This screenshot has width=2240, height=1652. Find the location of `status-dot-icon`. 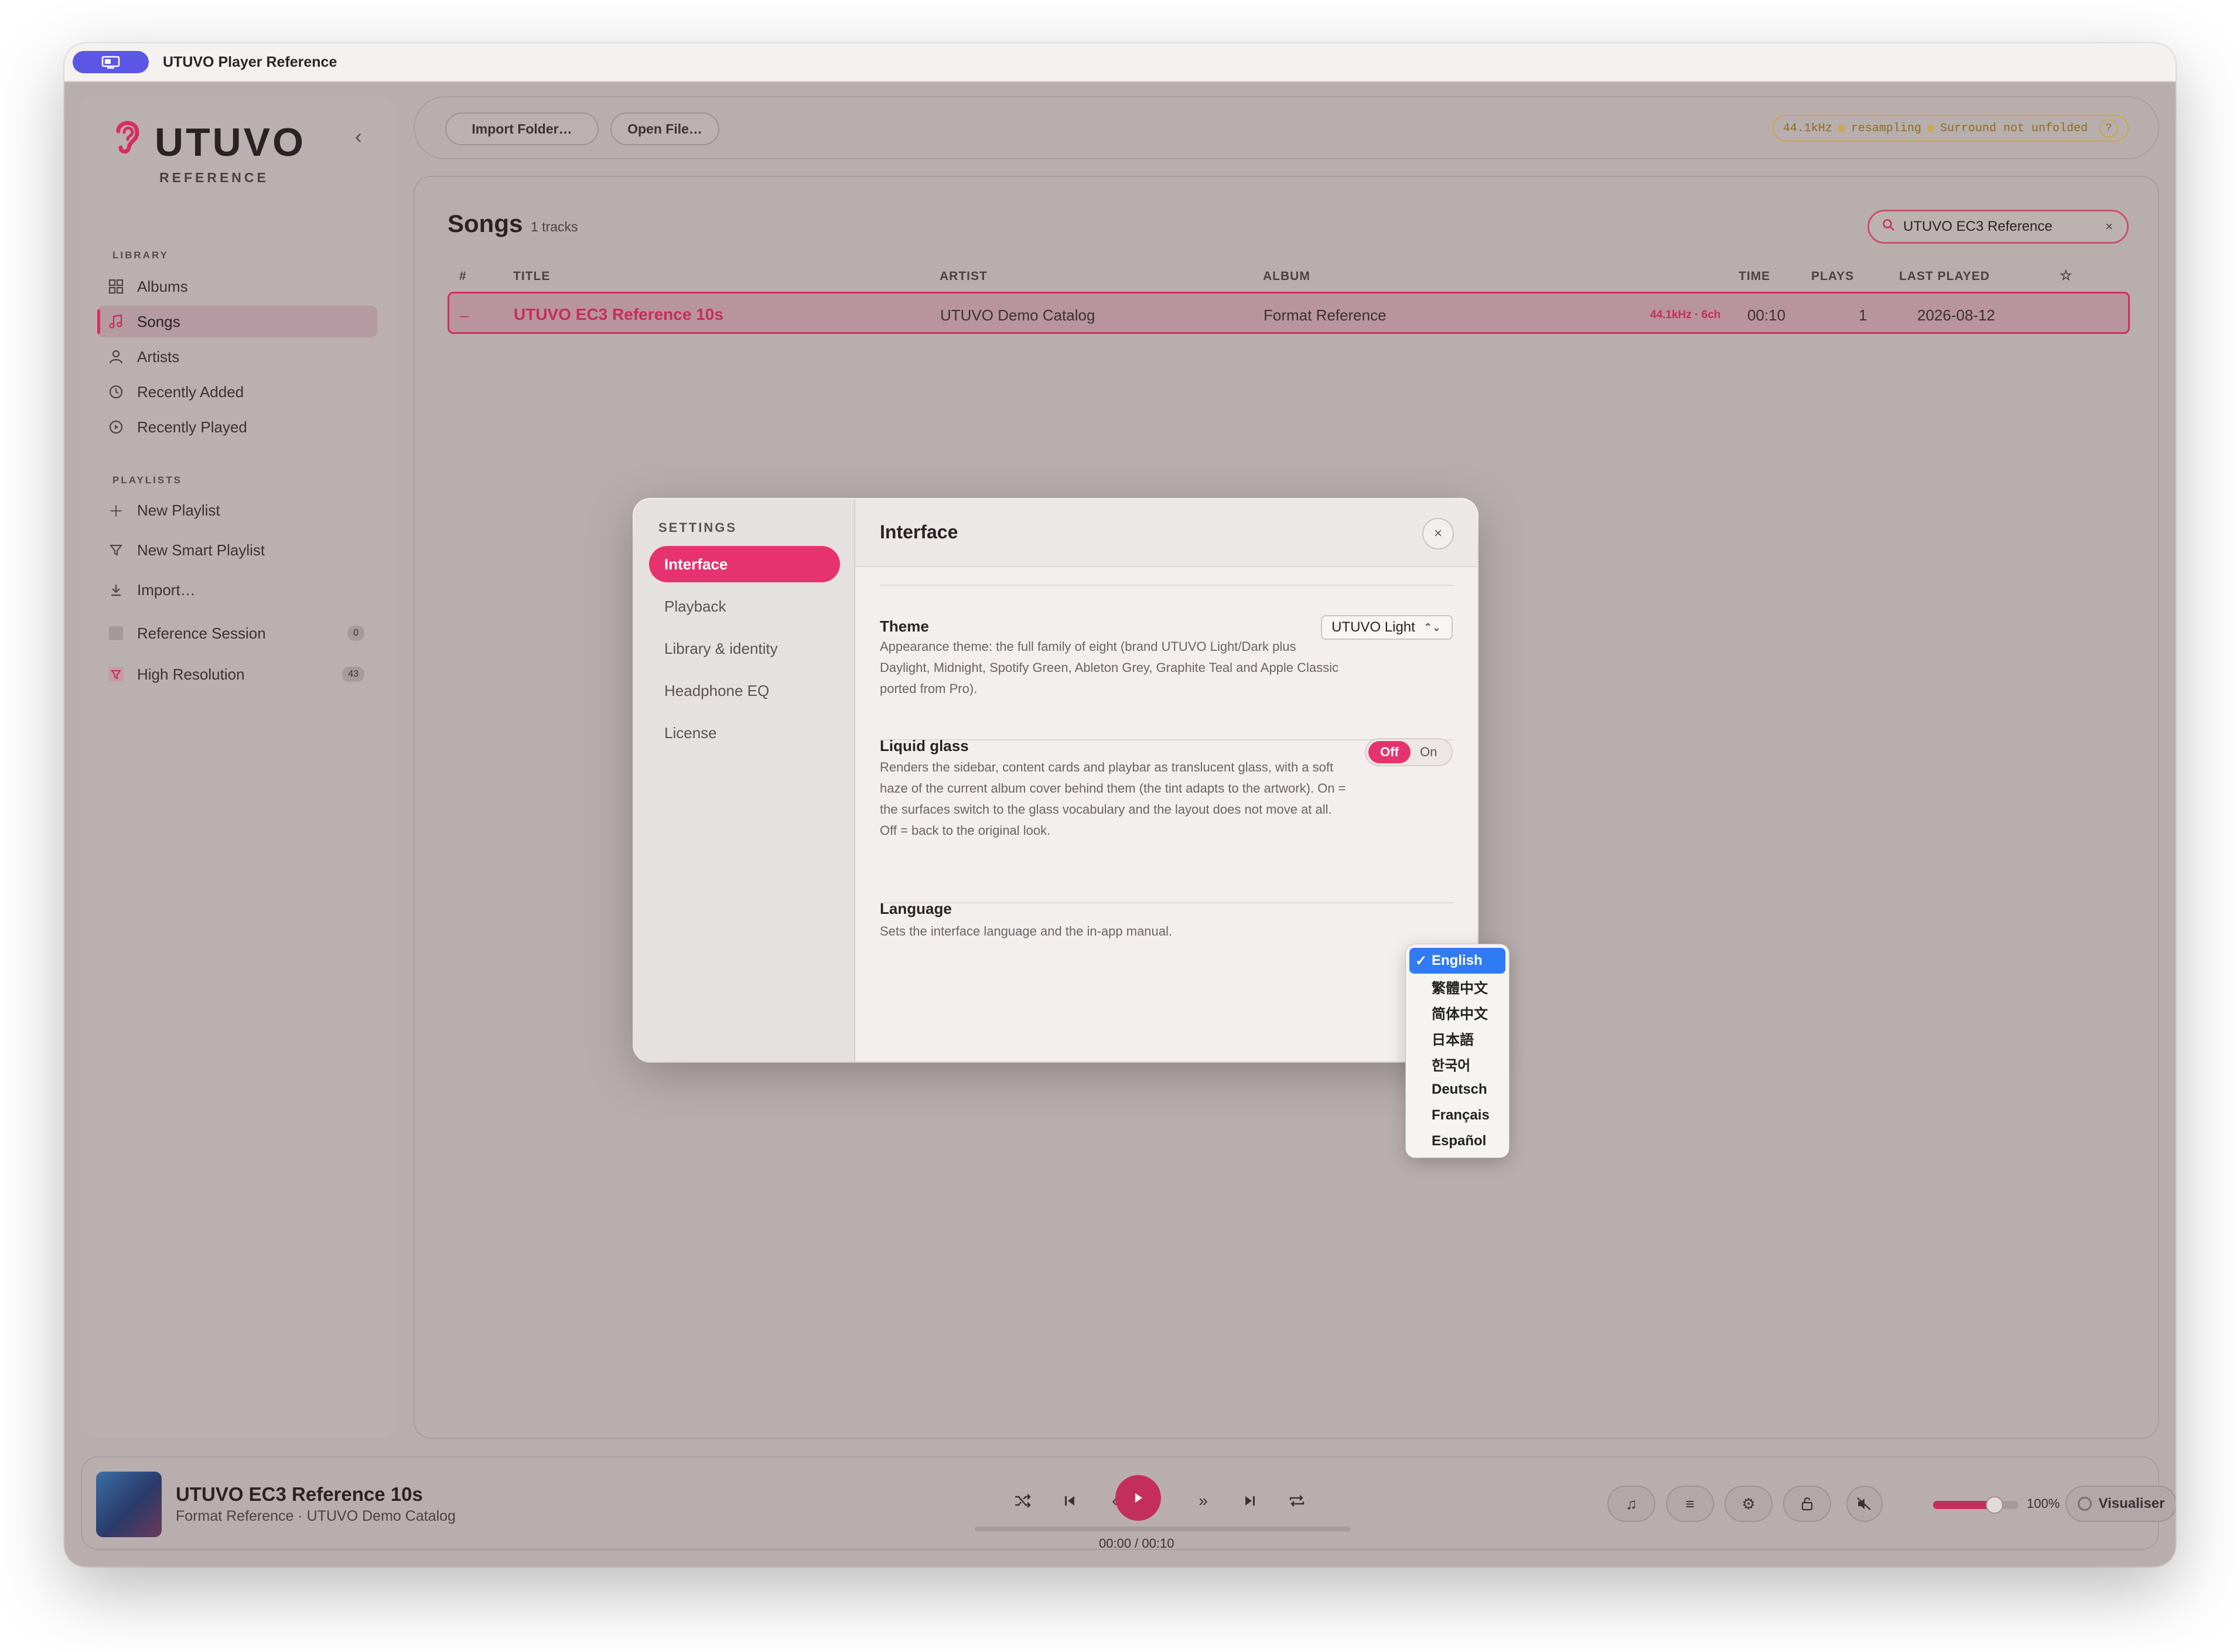

status-dot-icon is located at coordinates (1841, 128).